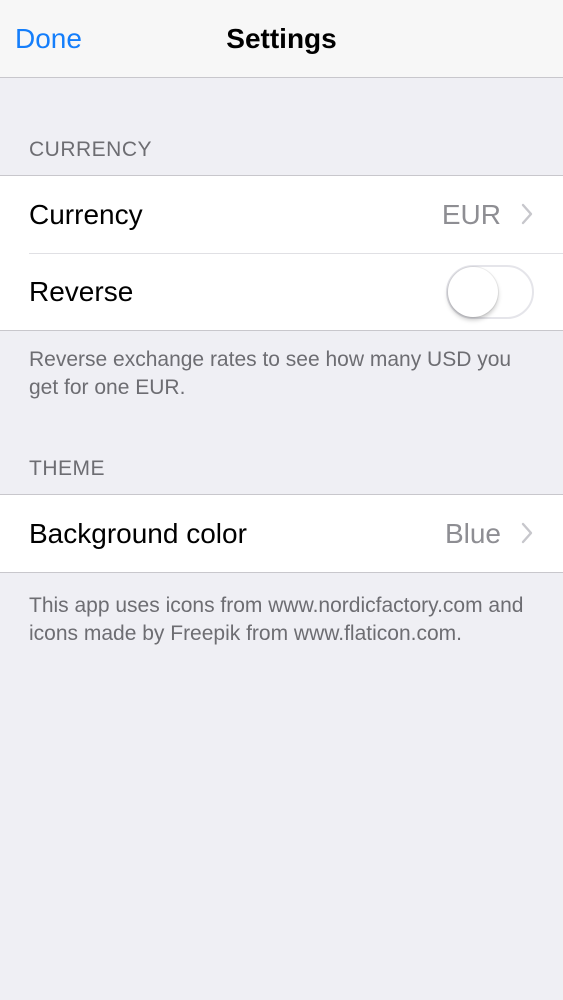 The height and width of the screenshot is (1000, 563). I want to click on background-color-row: Background color Blue, so click(281, 533).